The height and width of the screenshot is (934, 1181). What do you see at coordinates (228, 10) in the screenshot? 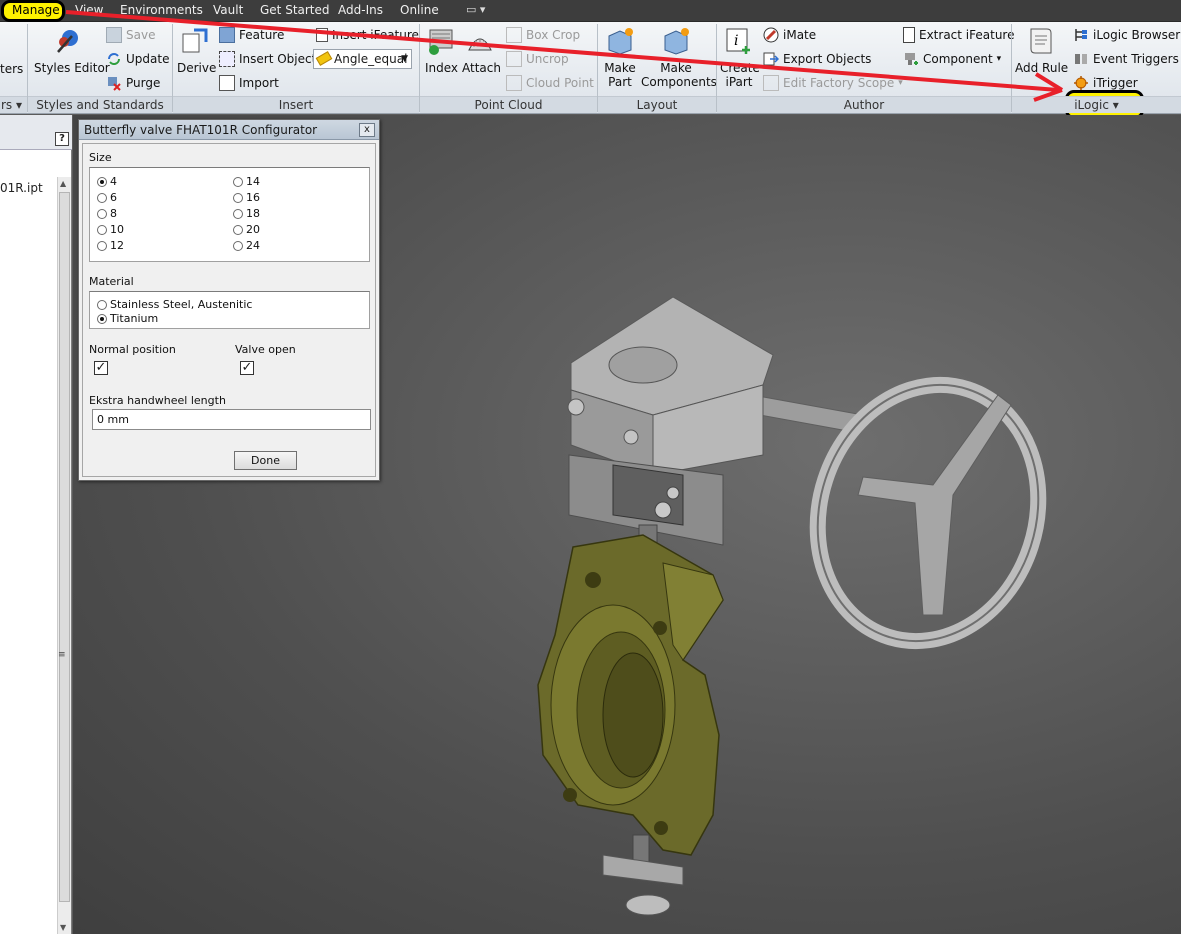
I see `menu-vault: Vault` at bounding box center [228, 10].